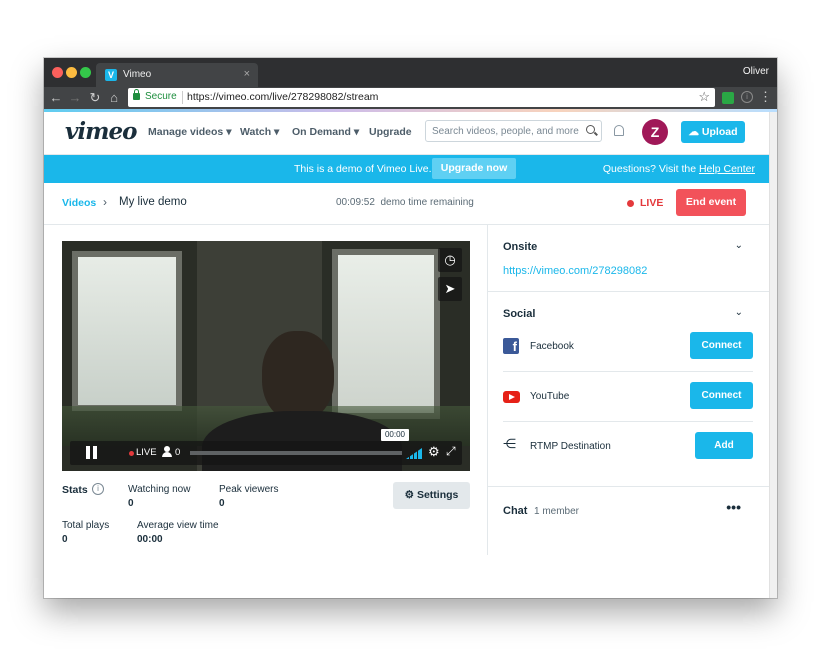  Describe the element at coordinates (146, 452) in the screenshot. I see `player-live-label: LIVE` at that location.